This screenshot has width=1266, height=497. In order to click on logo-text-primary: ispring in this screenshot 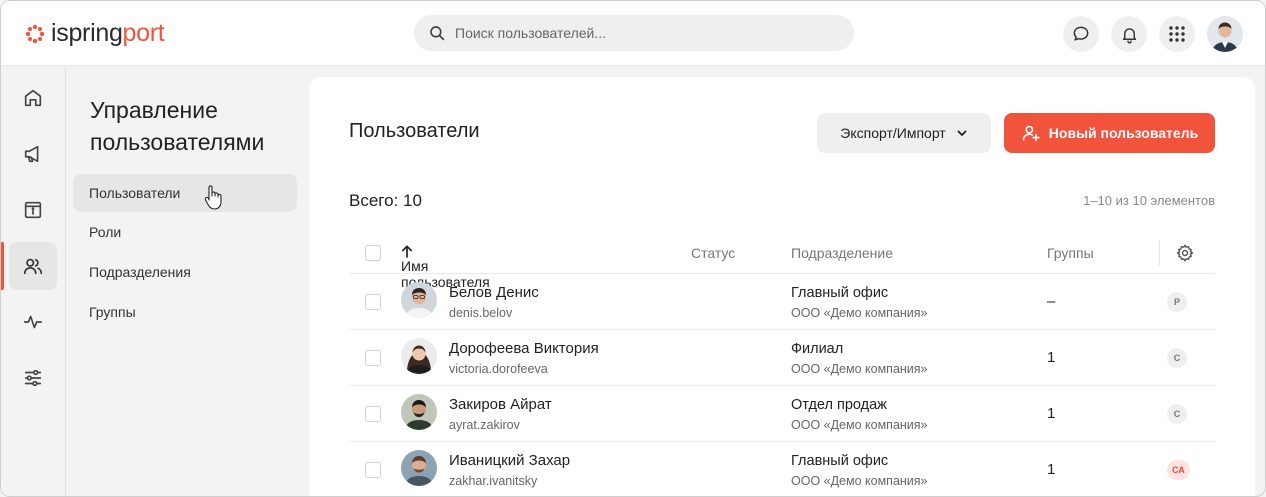, I will do `click(87, 33)`.